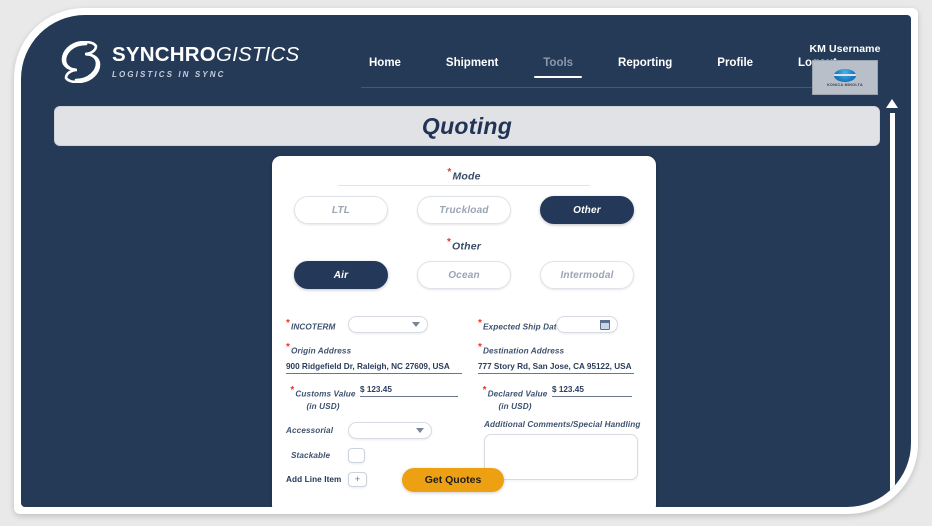 Image resolution: width=932 pixels, height=526 pixels. I want to click on declared-value-field: *Declared Value (in USD) $ 123.45, so click(562, 397).